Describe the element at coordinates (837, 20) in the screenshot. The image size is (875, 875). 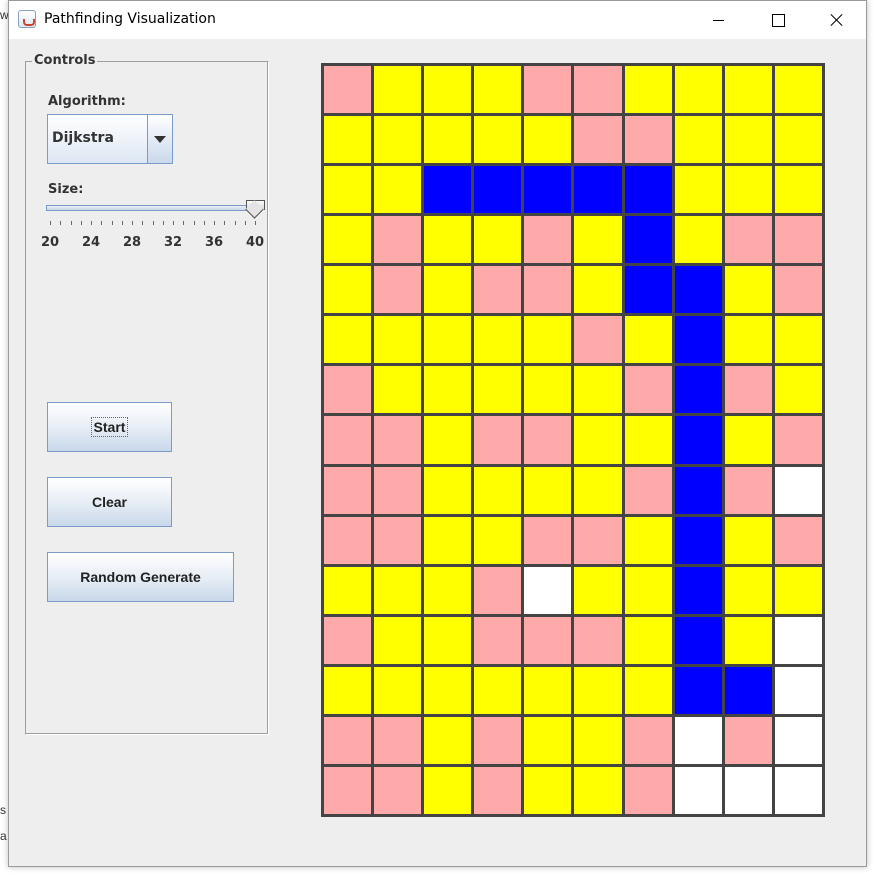
I see `close-button` at that location.